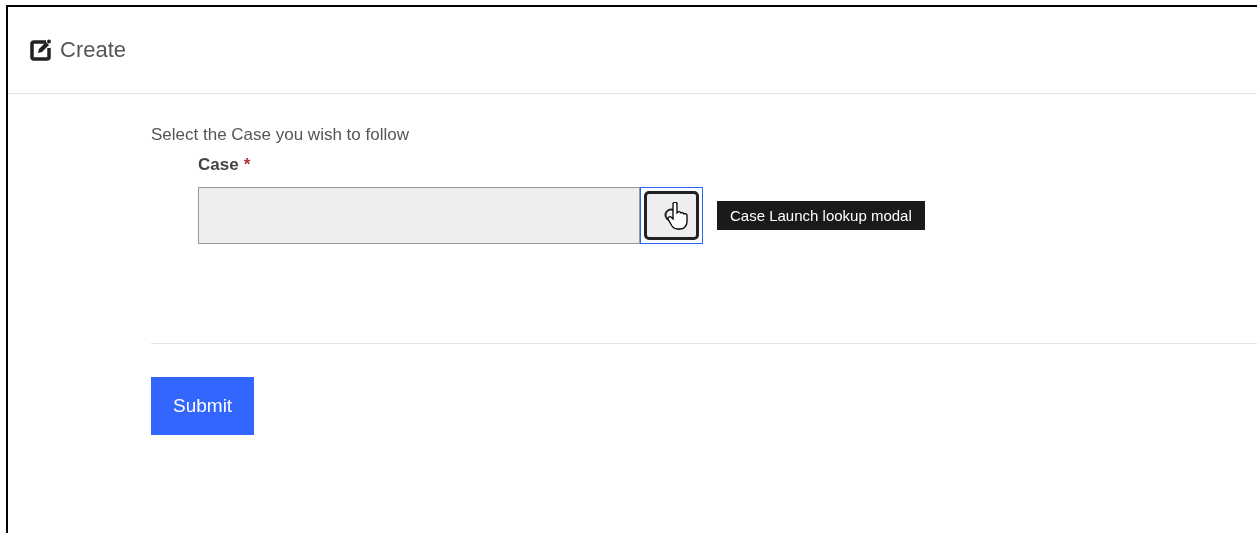  I want to click on instruction-text: Select the Case you wish to follow, so click(280, 135).